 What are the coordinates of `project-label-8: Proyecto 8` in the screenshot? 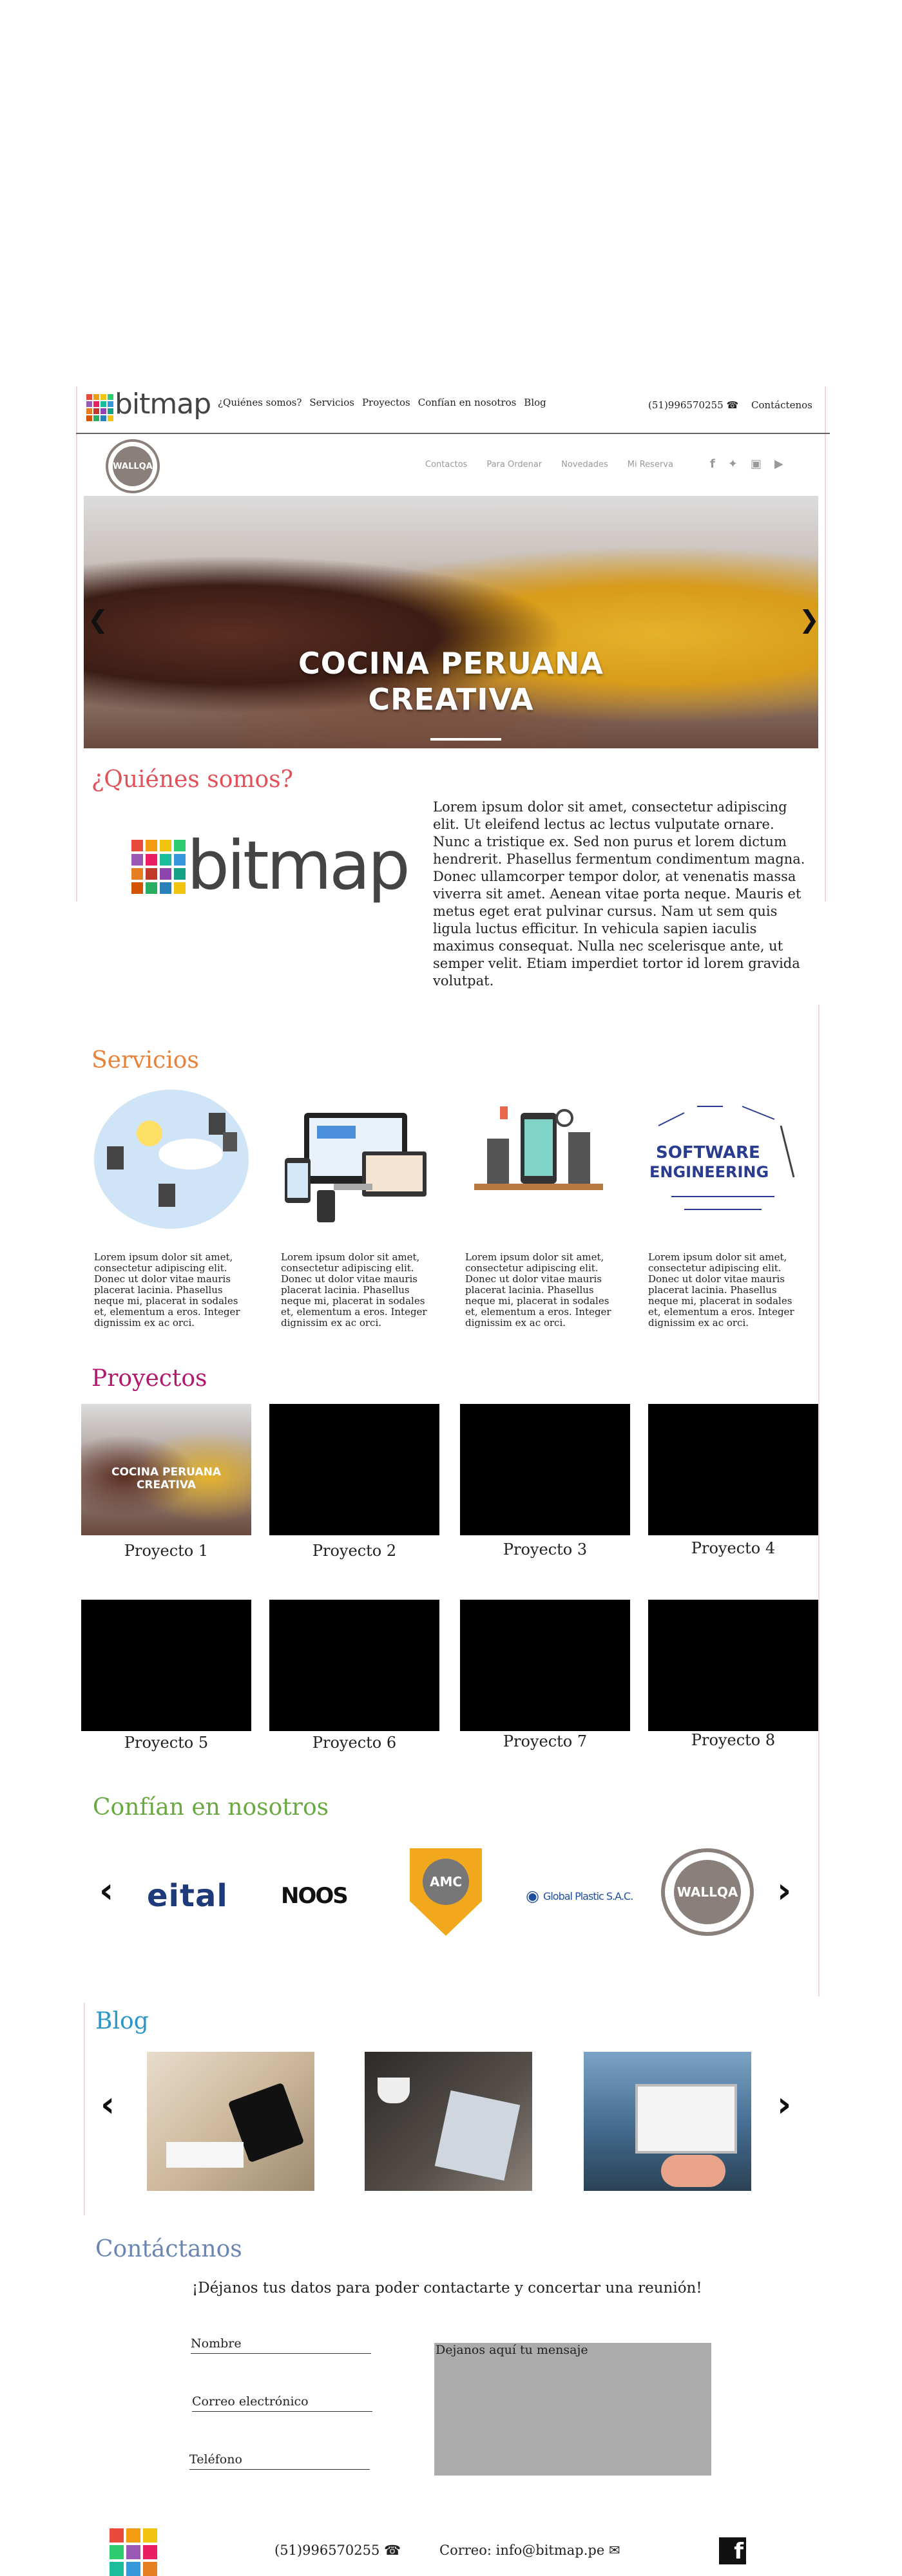 It's located at (733, 1740).